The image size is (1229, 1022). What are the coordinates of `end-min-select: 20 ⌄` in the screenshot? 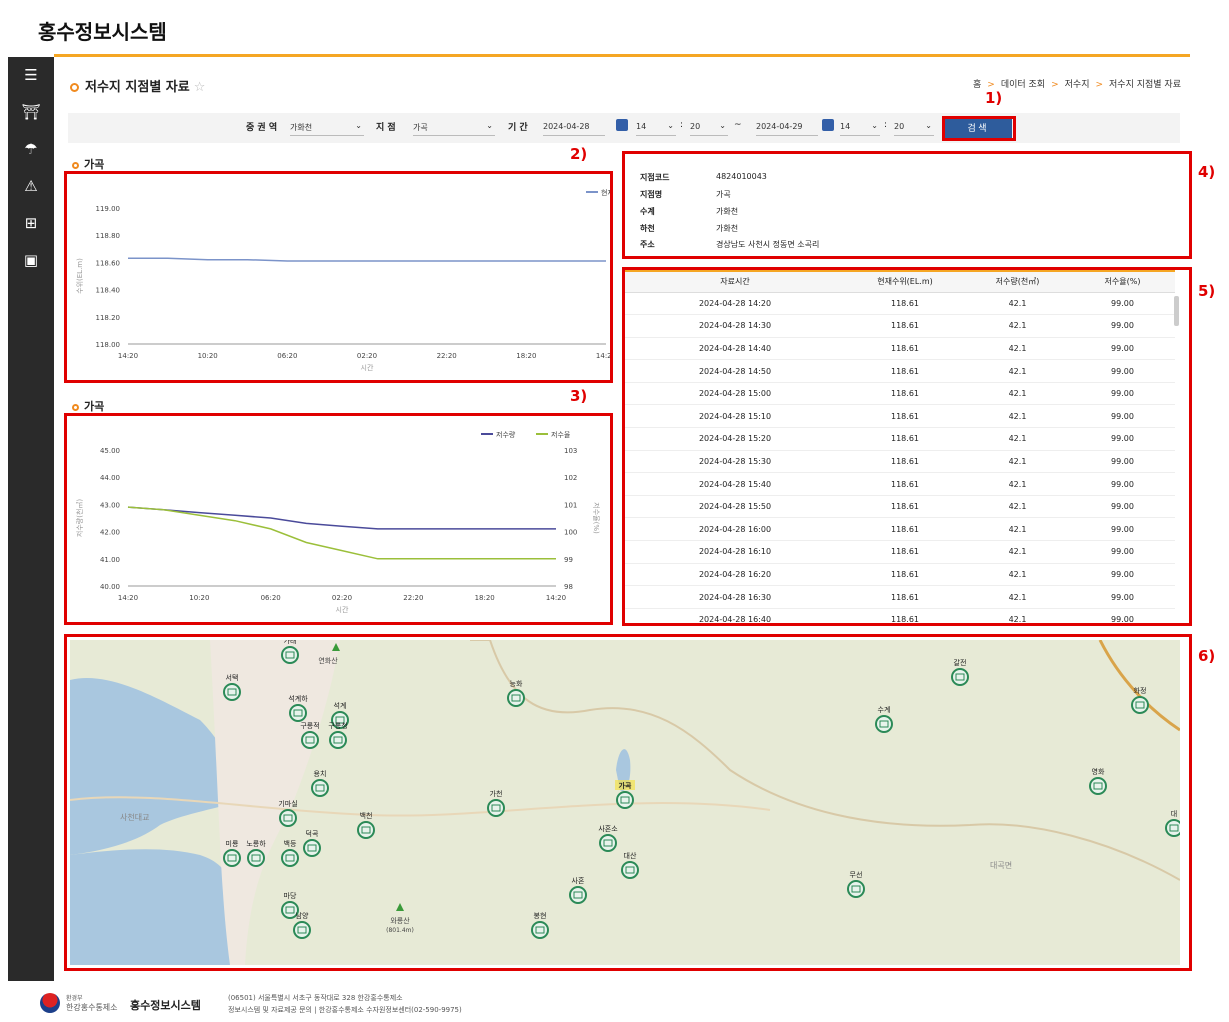 It's located at (914, 127).